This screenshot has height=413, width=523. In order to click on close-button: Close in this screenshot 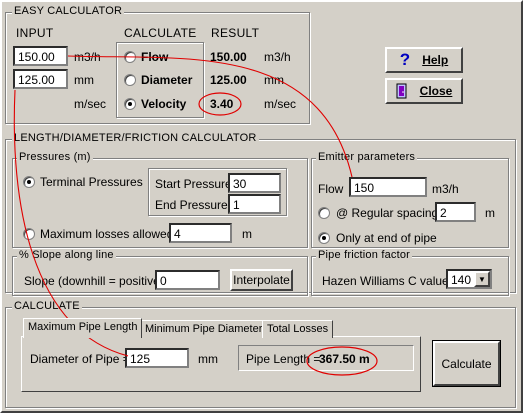, I will do `click(424, 91)`.